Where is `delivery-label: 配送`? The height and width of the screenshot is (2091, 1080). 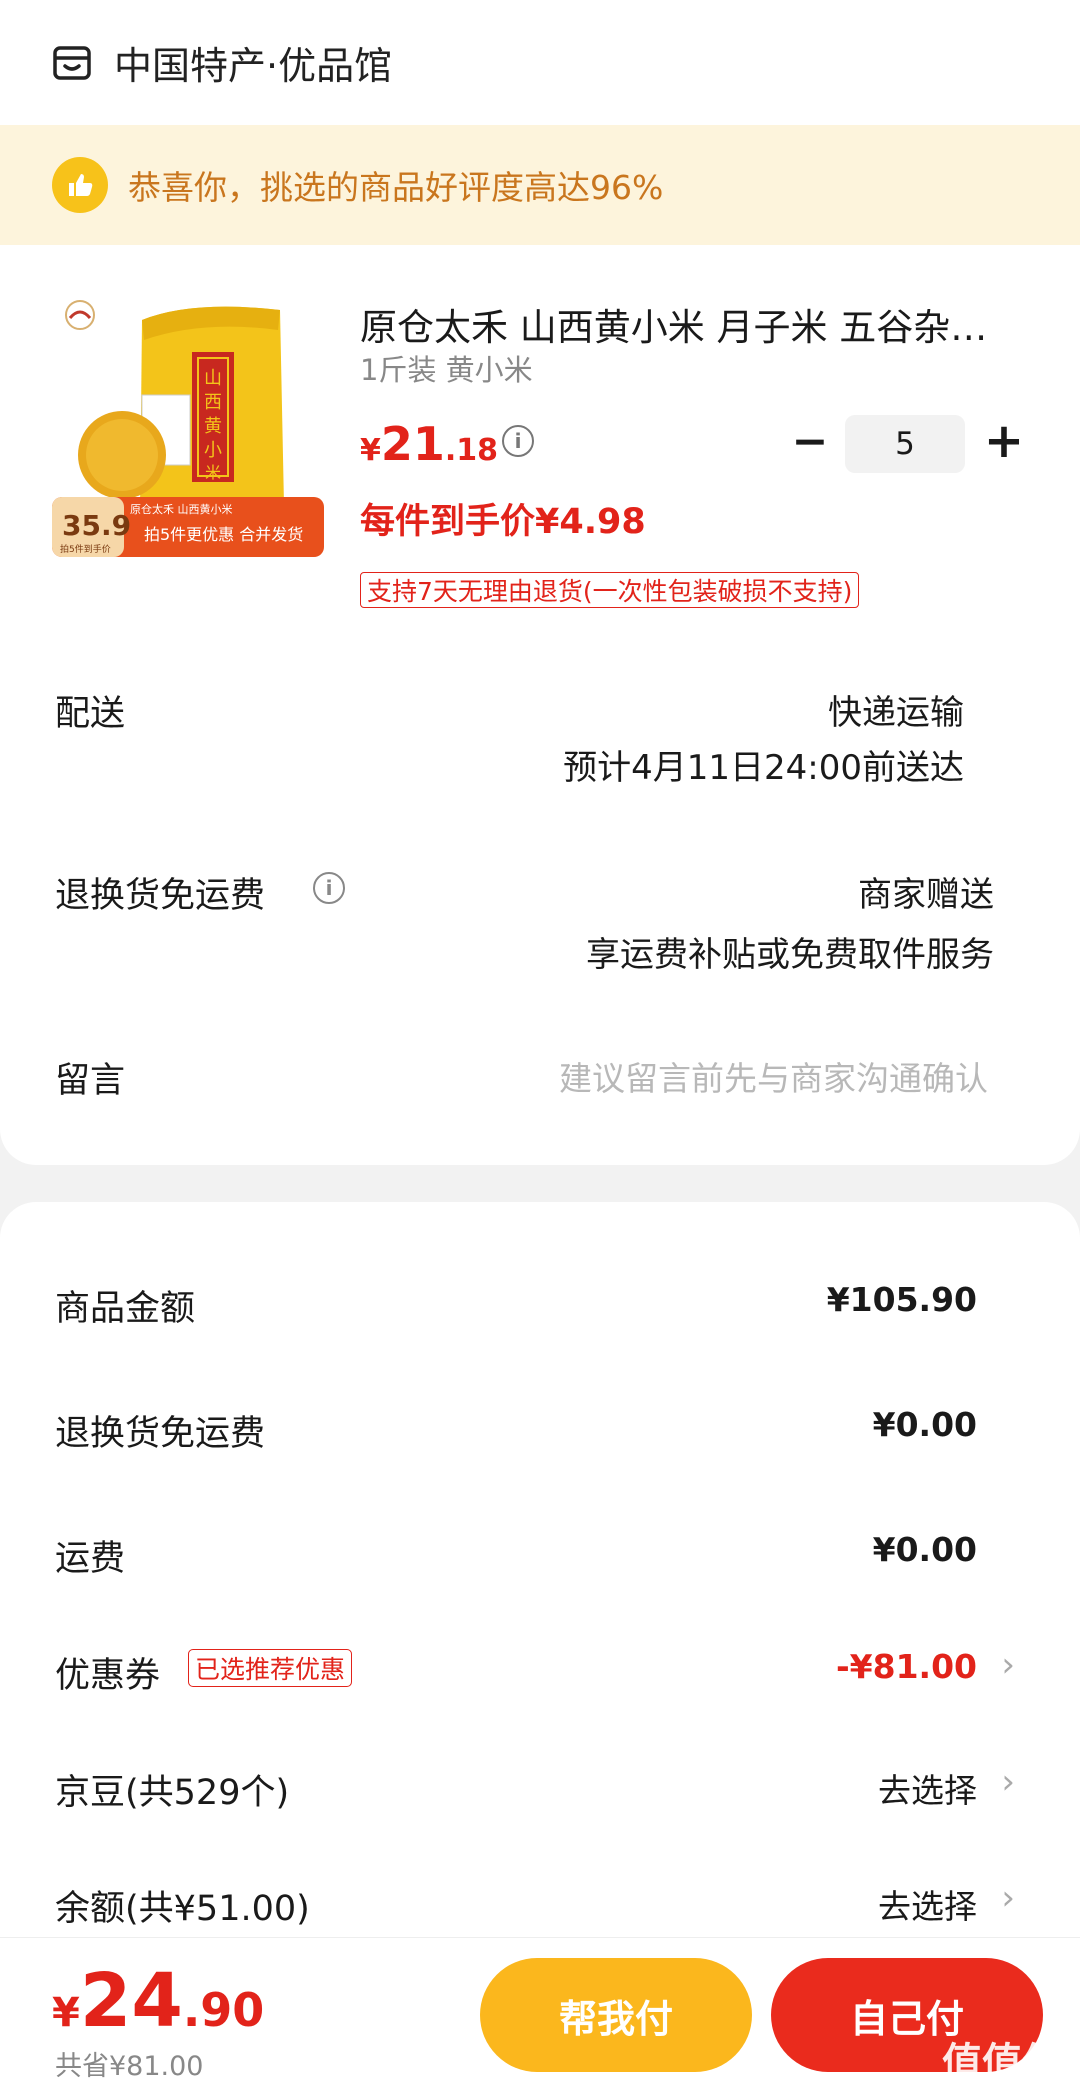
delivery-label: 配送 is located at coordinates (90, 714).